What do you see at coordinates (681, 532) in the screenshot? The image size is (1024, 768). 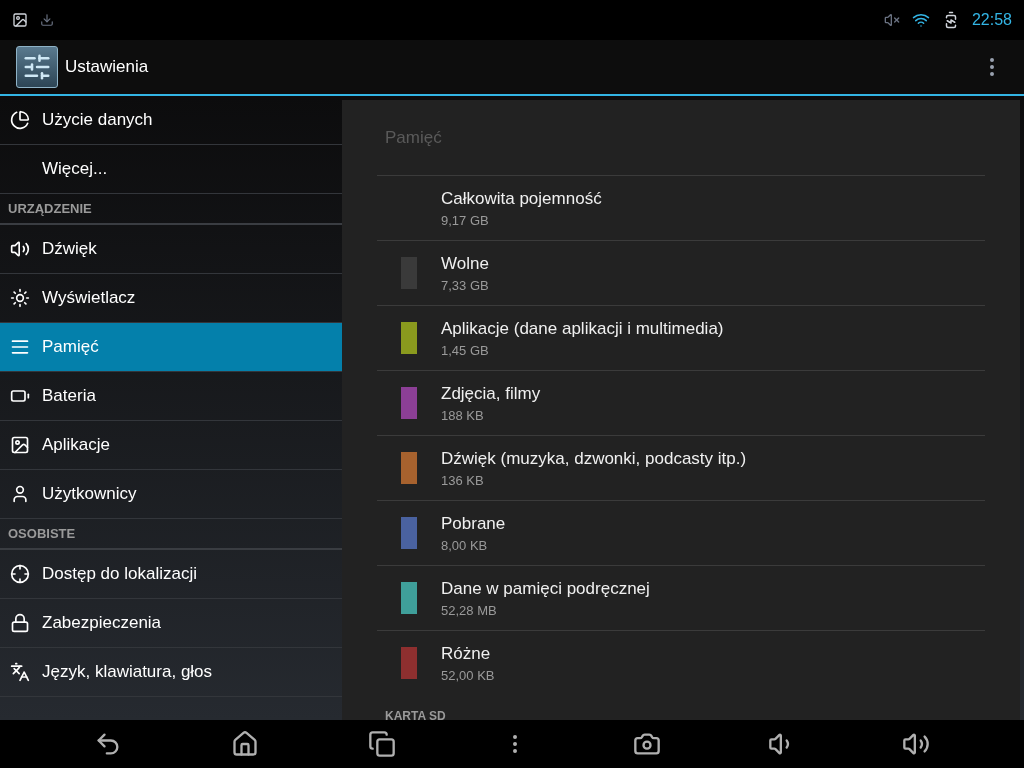 I see `storage-row: Pobrane 8,00 KB` at bounding box center [681, 532].